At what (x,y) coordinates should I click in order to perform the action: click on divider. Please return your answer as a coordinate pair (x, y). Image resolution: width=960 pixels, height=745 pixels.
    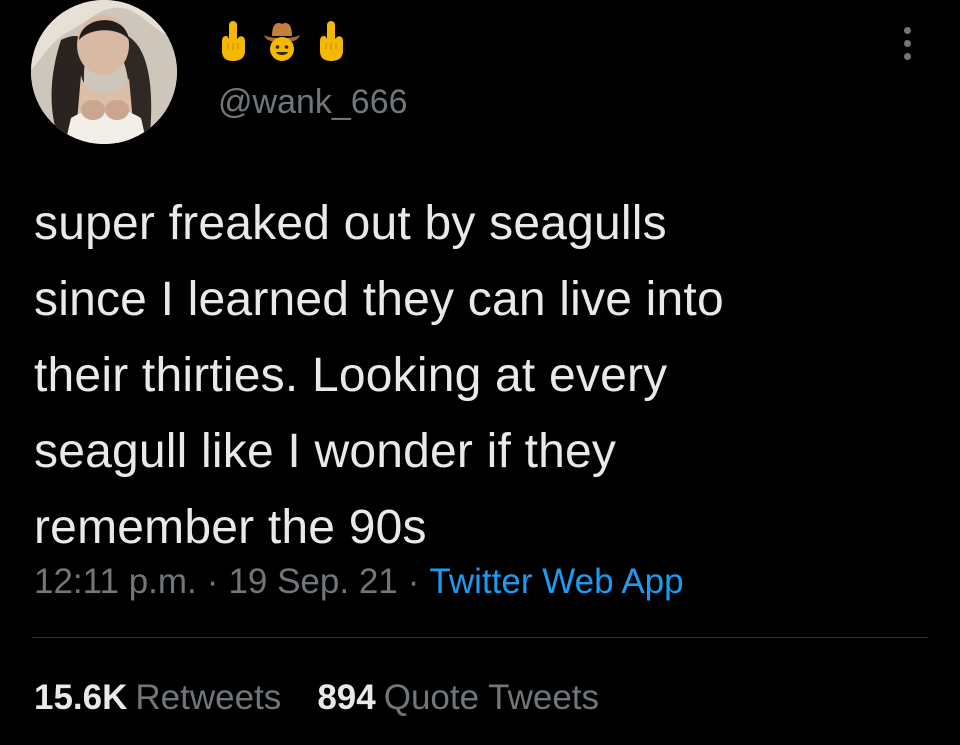
    Looking at the image, I should click on (480, 637).